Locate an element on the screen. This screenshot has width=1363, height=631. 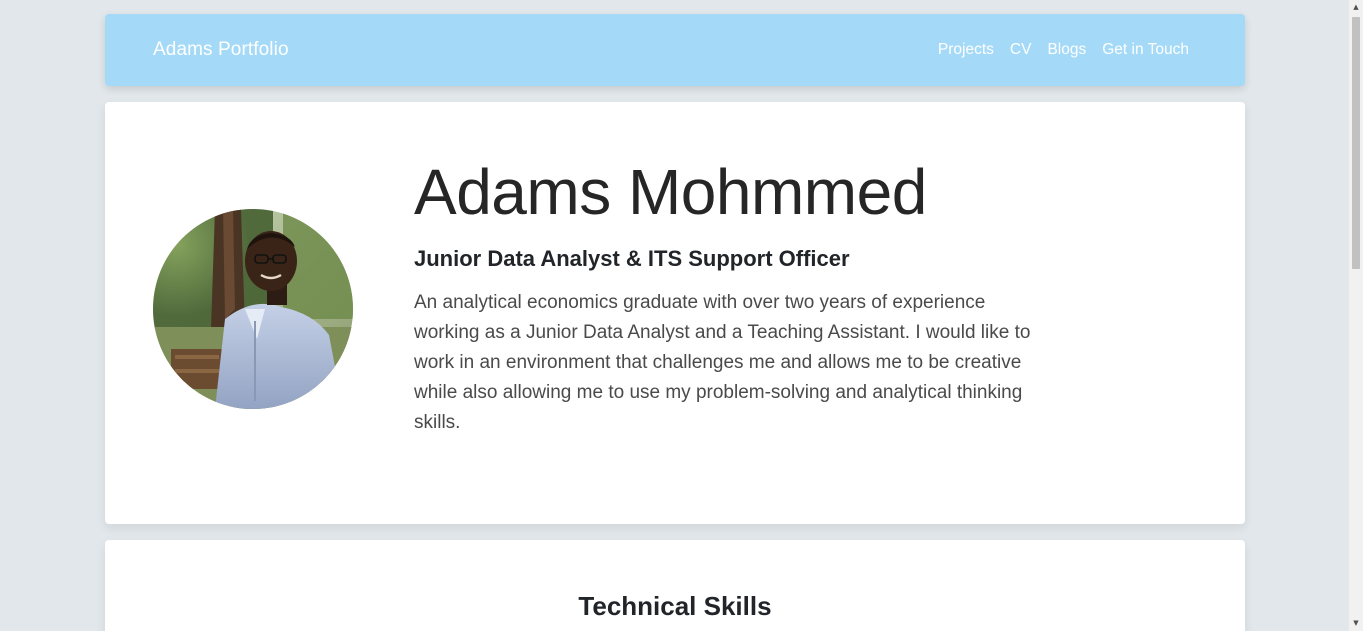
brand-link: Adams Portfolio is located at coordinates (221, 50).